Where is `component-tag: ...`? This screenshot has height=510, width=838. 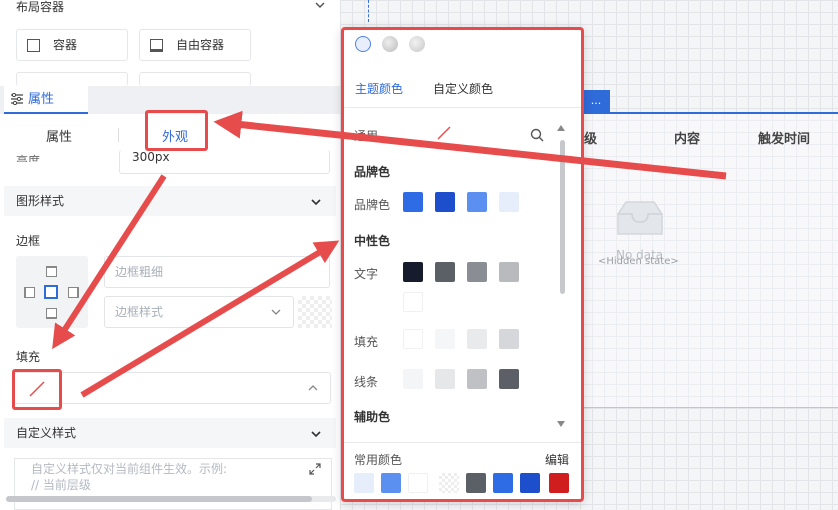
component-tag: ... is located at coordinates (596, 101).